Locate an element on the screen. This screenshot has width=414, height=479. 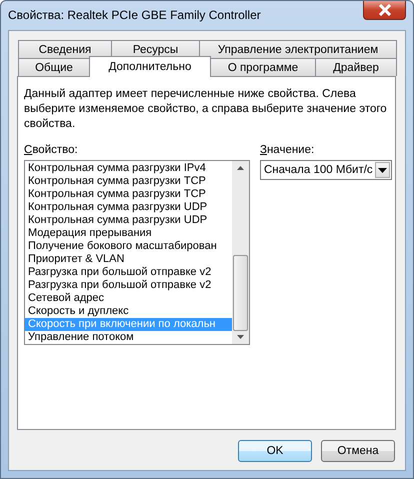
value-dropdown: Сначала 100 Мбит/с is located at coordinates (326, 170).